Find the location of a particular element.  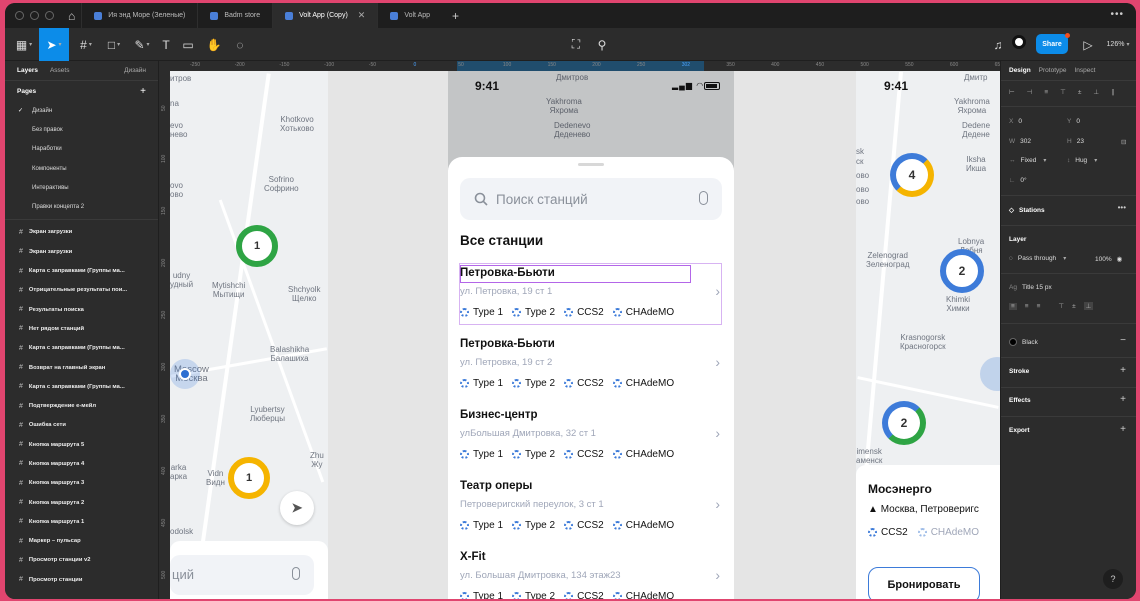

width-mode-dropdown: ↔ Fixed ▾ is located at coordinates (1027, 160).